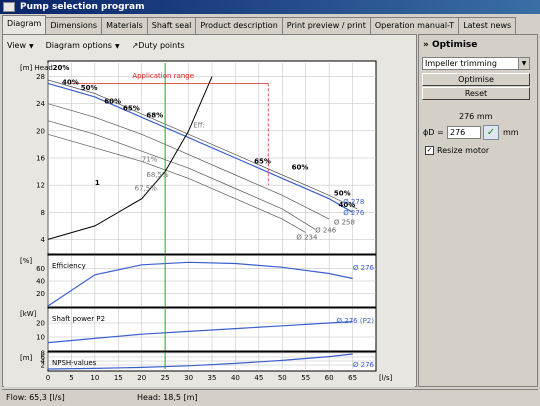  I want to click on x-tick-label: 0, so click(48, 378).